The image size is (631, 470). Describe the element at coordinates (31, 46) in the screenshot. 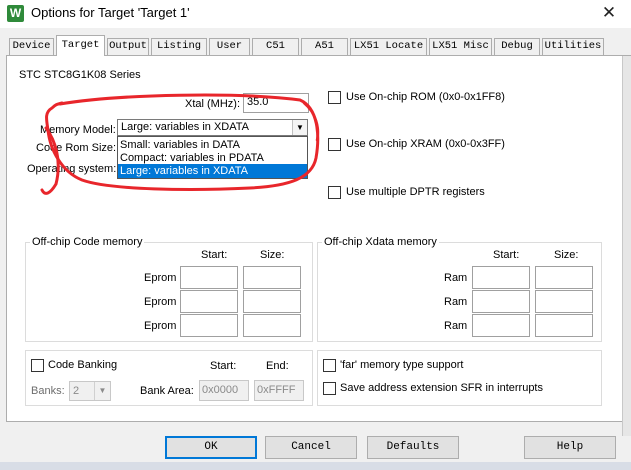

I see `tab-device: Device` at that location.